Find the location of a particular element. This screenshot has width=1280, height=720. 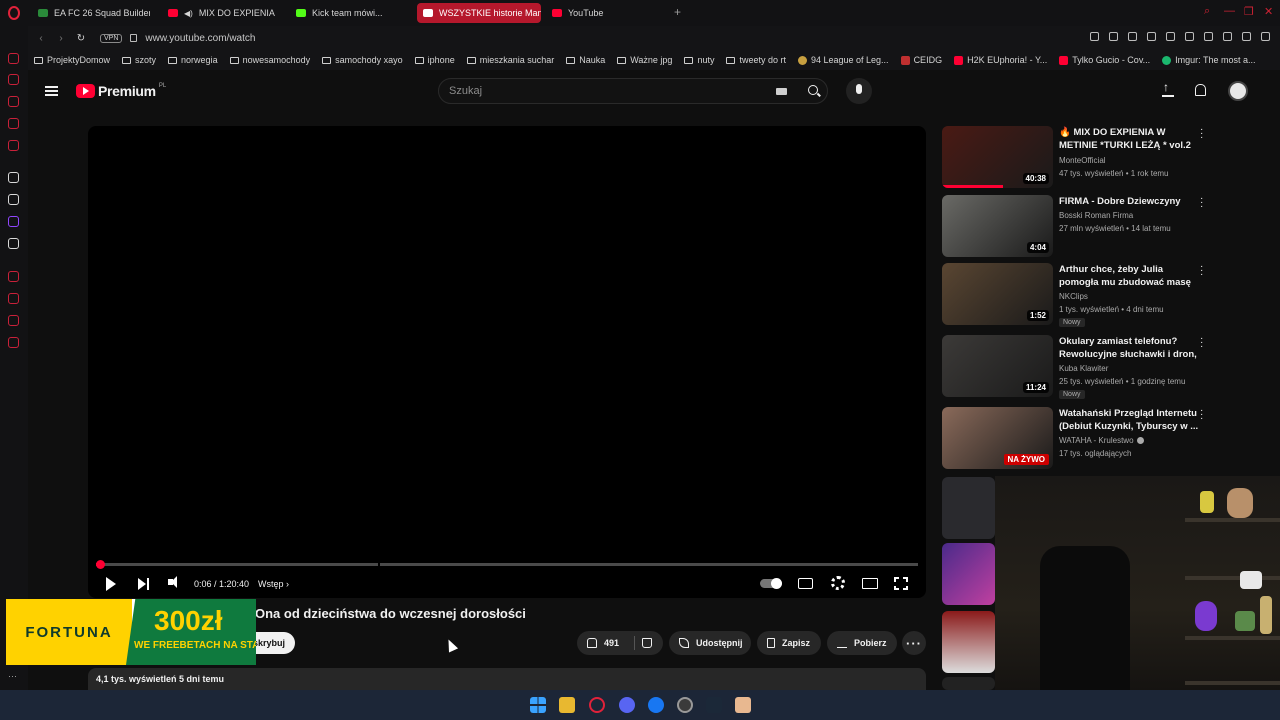

twitch-icon is located at coordinates (13, 221).